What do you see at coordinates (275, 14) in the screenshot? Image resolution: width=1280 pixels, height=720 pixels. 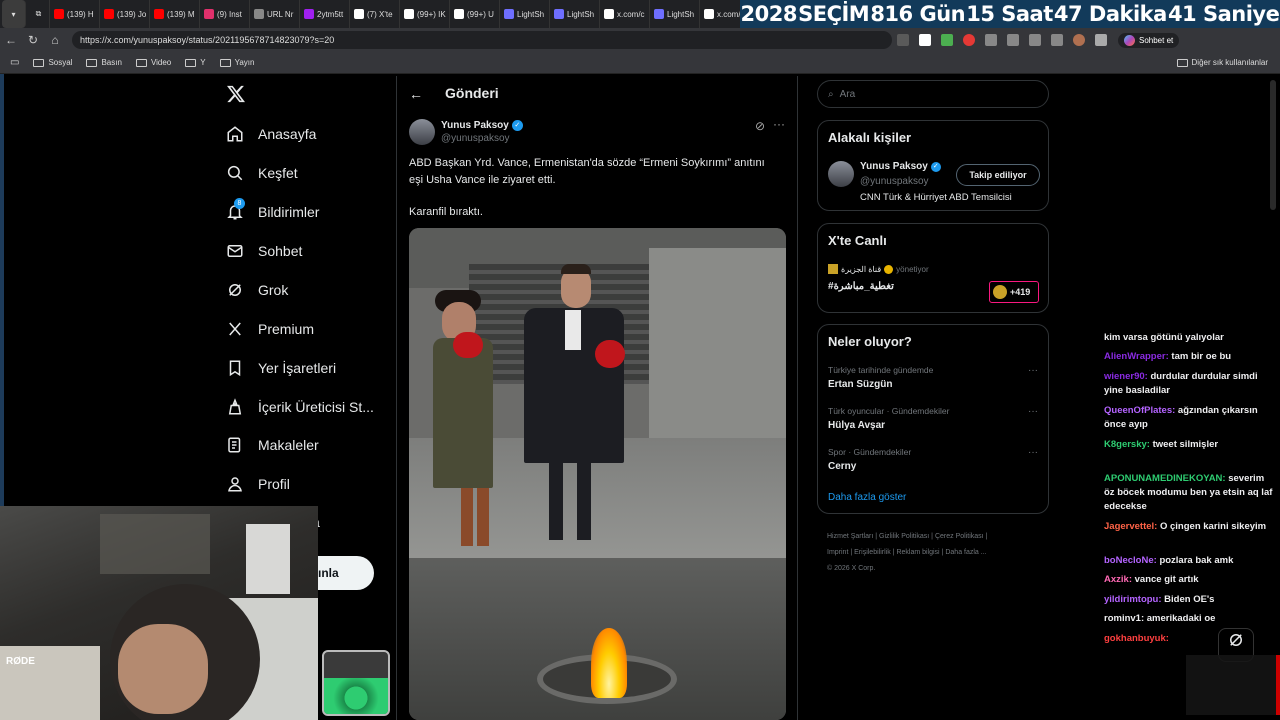 I see `browser-tab: URL Nr` at bounding box center [275, 14].